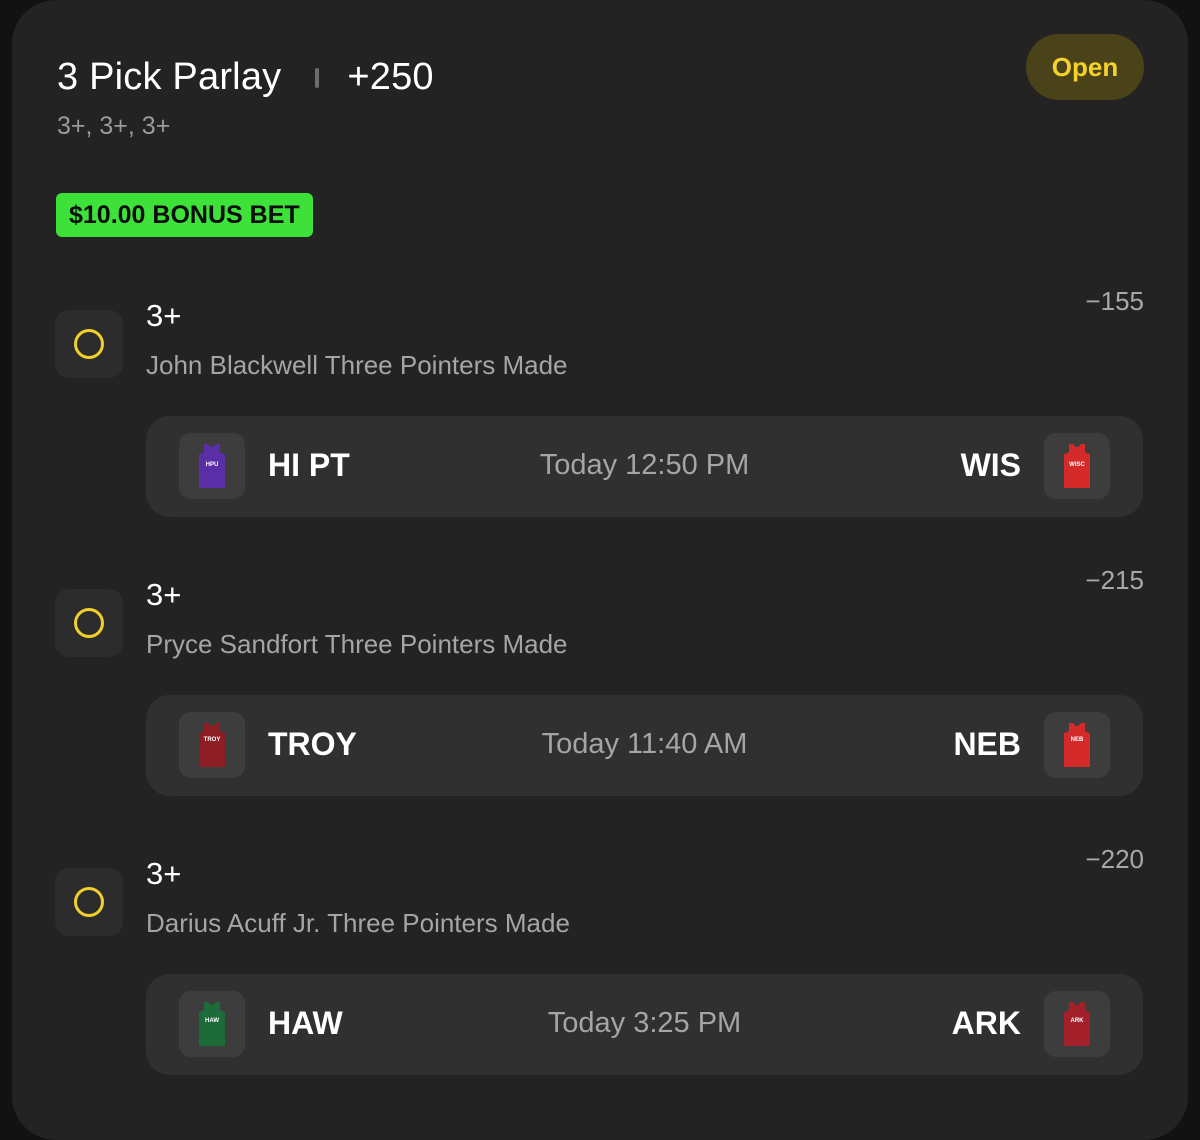 This screenshot has height=1140, width=1200. Describe the element at coordinates (644, 466) in the screenshot. I see `game-matchup: HPU HI PT Today 12:50 PM WIS WISC` at that location.